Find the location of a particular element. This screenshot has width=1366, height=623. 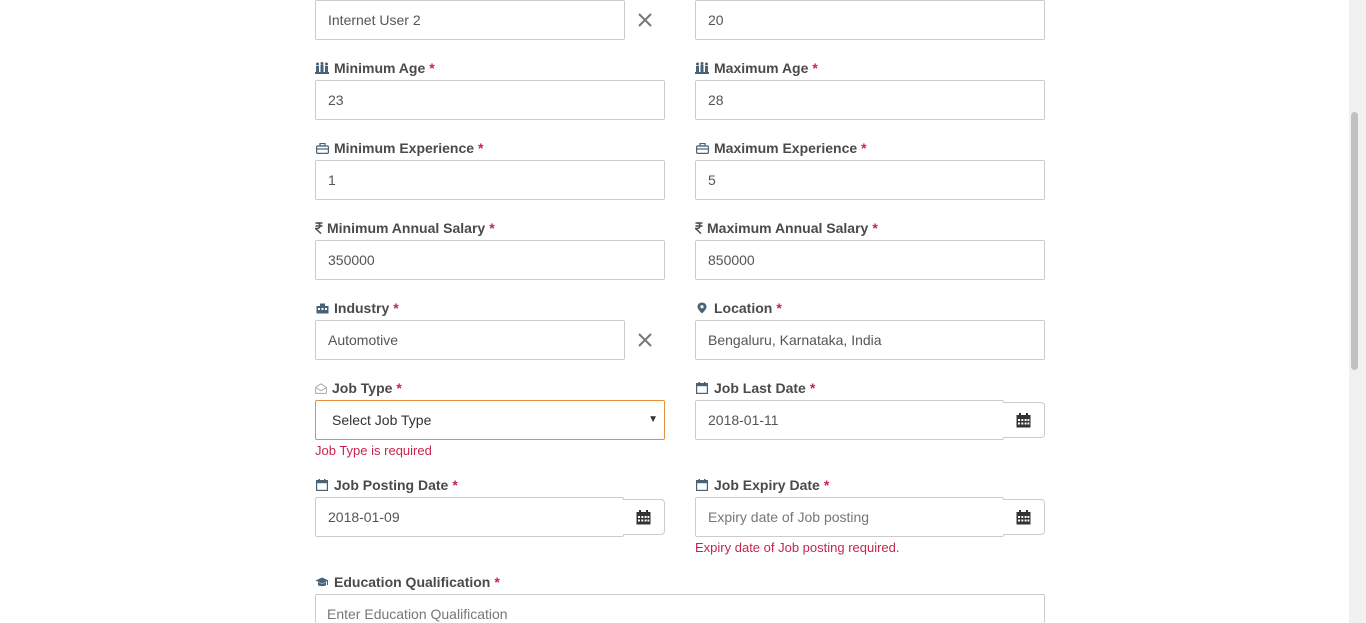

job-type-error: Job Type is required is located at coordinates (373, 450).